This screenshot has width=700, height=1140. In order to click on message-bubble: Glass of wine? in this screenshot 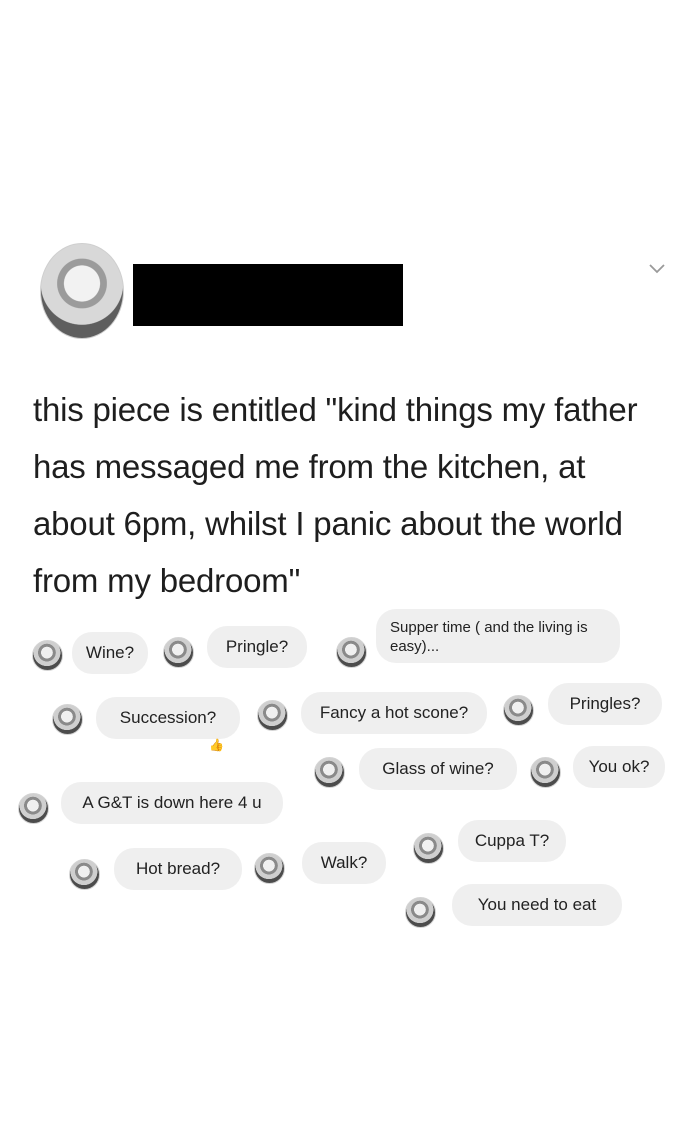, I will do `click(438, 769)`.